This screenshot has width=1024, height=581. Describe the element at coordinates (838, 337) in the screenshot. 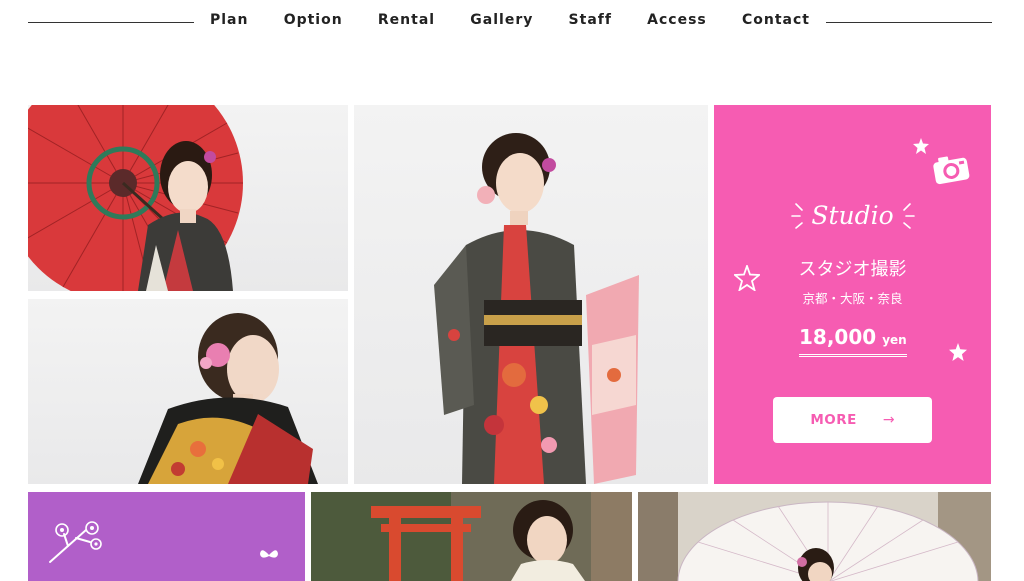

I see `price-value: 18,000` at that location.